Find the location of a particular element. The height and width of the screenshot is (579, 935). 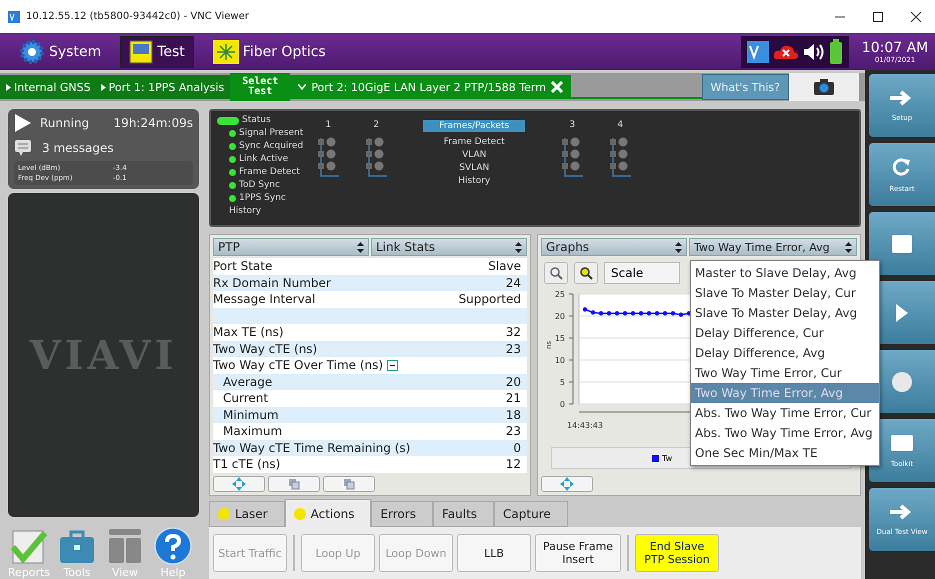

stat-value: 24 is located at coordinates (513, 283).